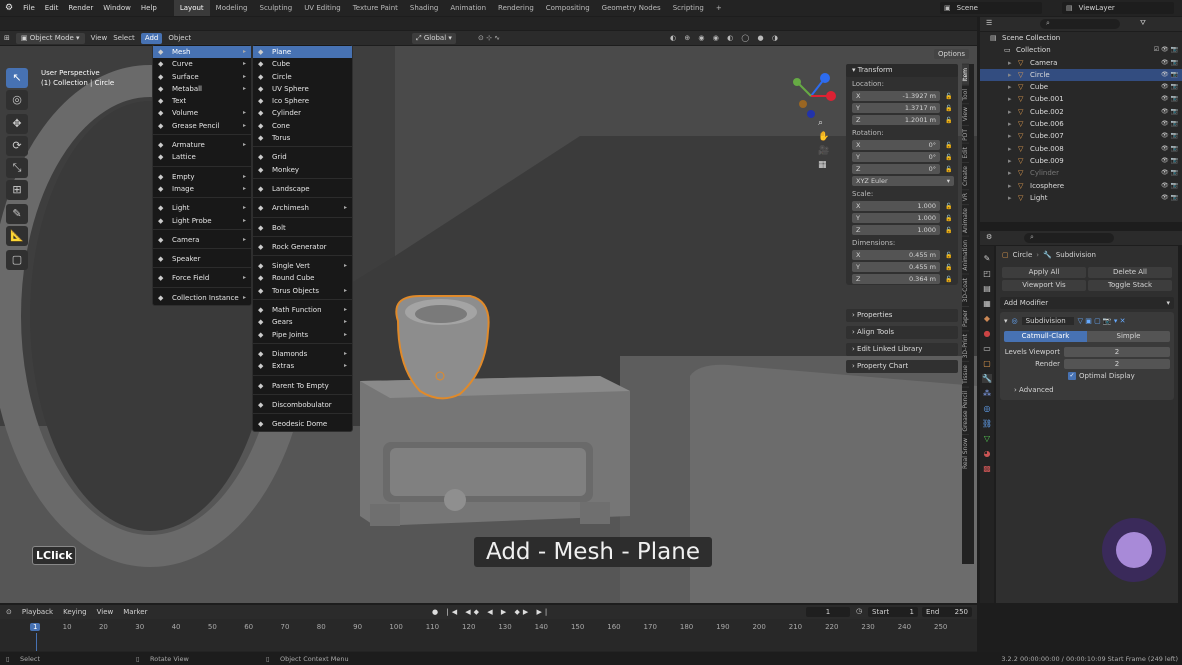 This screenshot has width=1182, height=665. I want to click on side-tab-create: Create, so click(965, 176).